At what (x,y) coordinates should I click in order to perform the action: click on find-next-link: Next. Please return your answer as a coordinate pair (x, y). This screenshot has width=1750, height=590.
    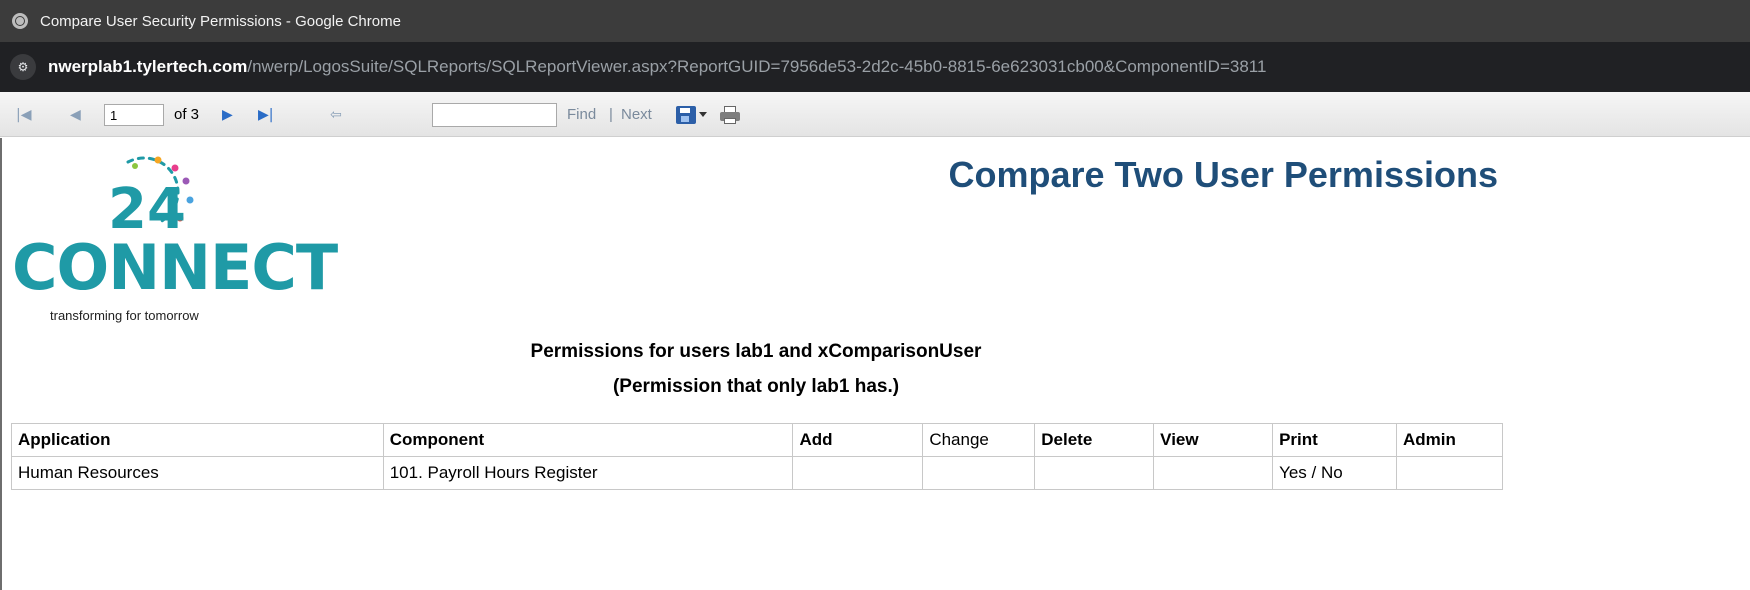
    Looking at the image, I should click on (636, 114).